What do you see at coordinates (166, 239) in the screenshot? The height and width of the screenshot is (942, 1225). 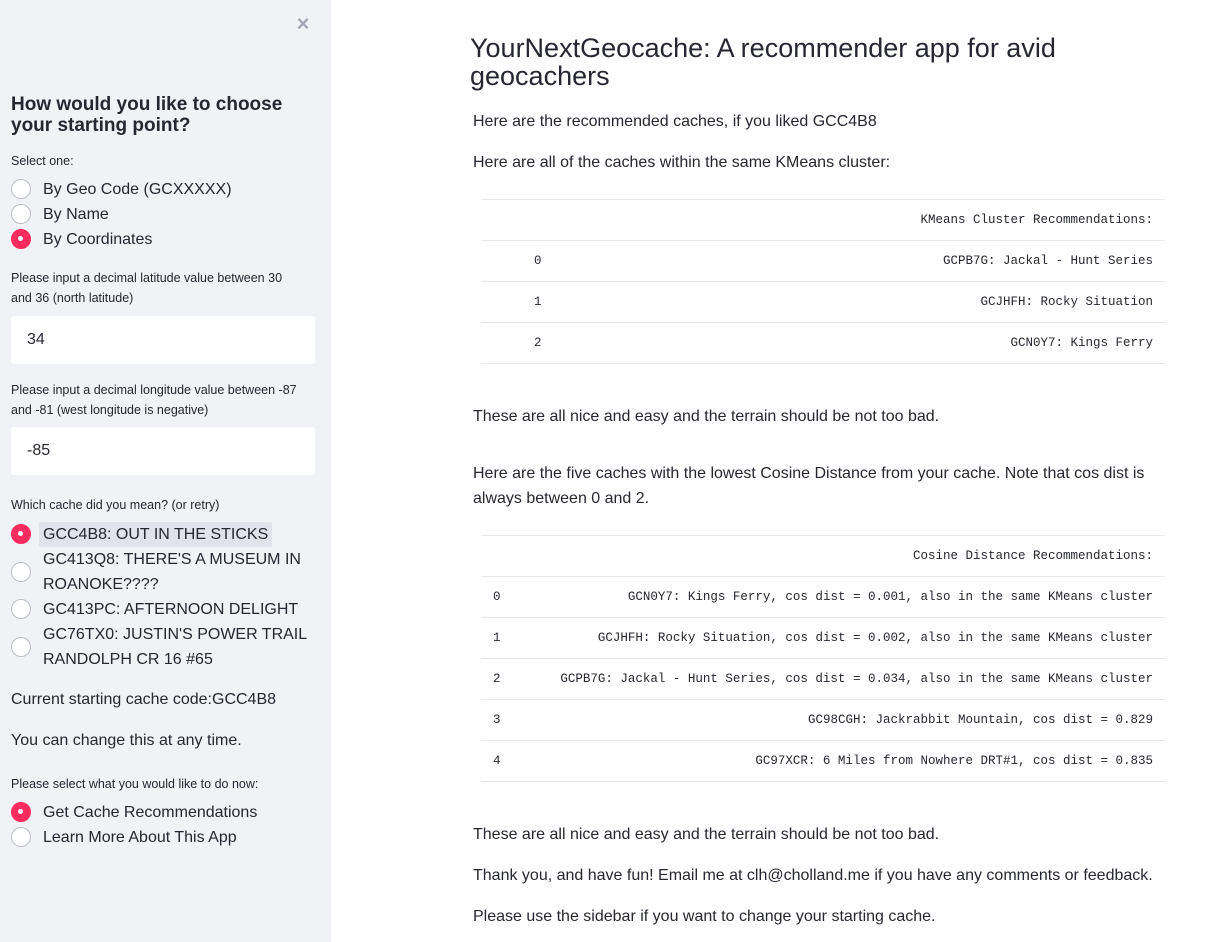 I see `radio-by-coordinates: By Coordinates` at bounding box center [166, 239].